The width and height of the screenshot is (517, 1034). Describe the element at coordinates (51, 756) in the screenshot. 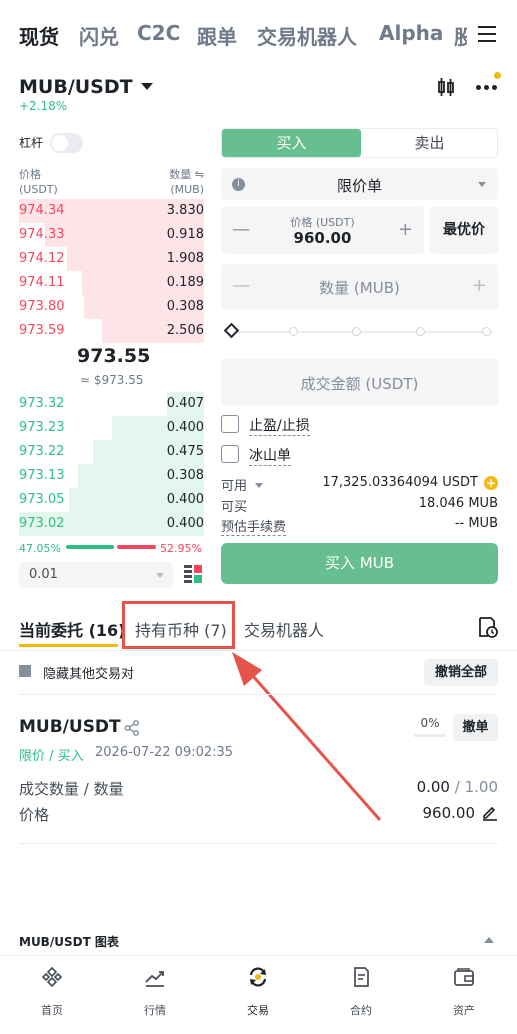

I see `order-type-side: 限价 / 买入` at that location.